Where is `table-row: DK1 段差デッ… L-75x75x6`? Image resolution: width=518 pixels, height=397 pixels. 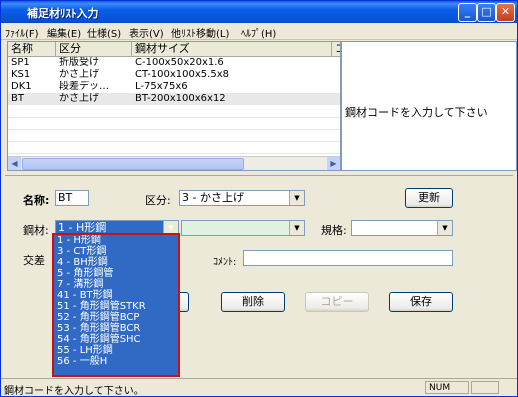
table-row: DK1 段差デッ… L-75x75x6 is located at coordinates (174, 87).